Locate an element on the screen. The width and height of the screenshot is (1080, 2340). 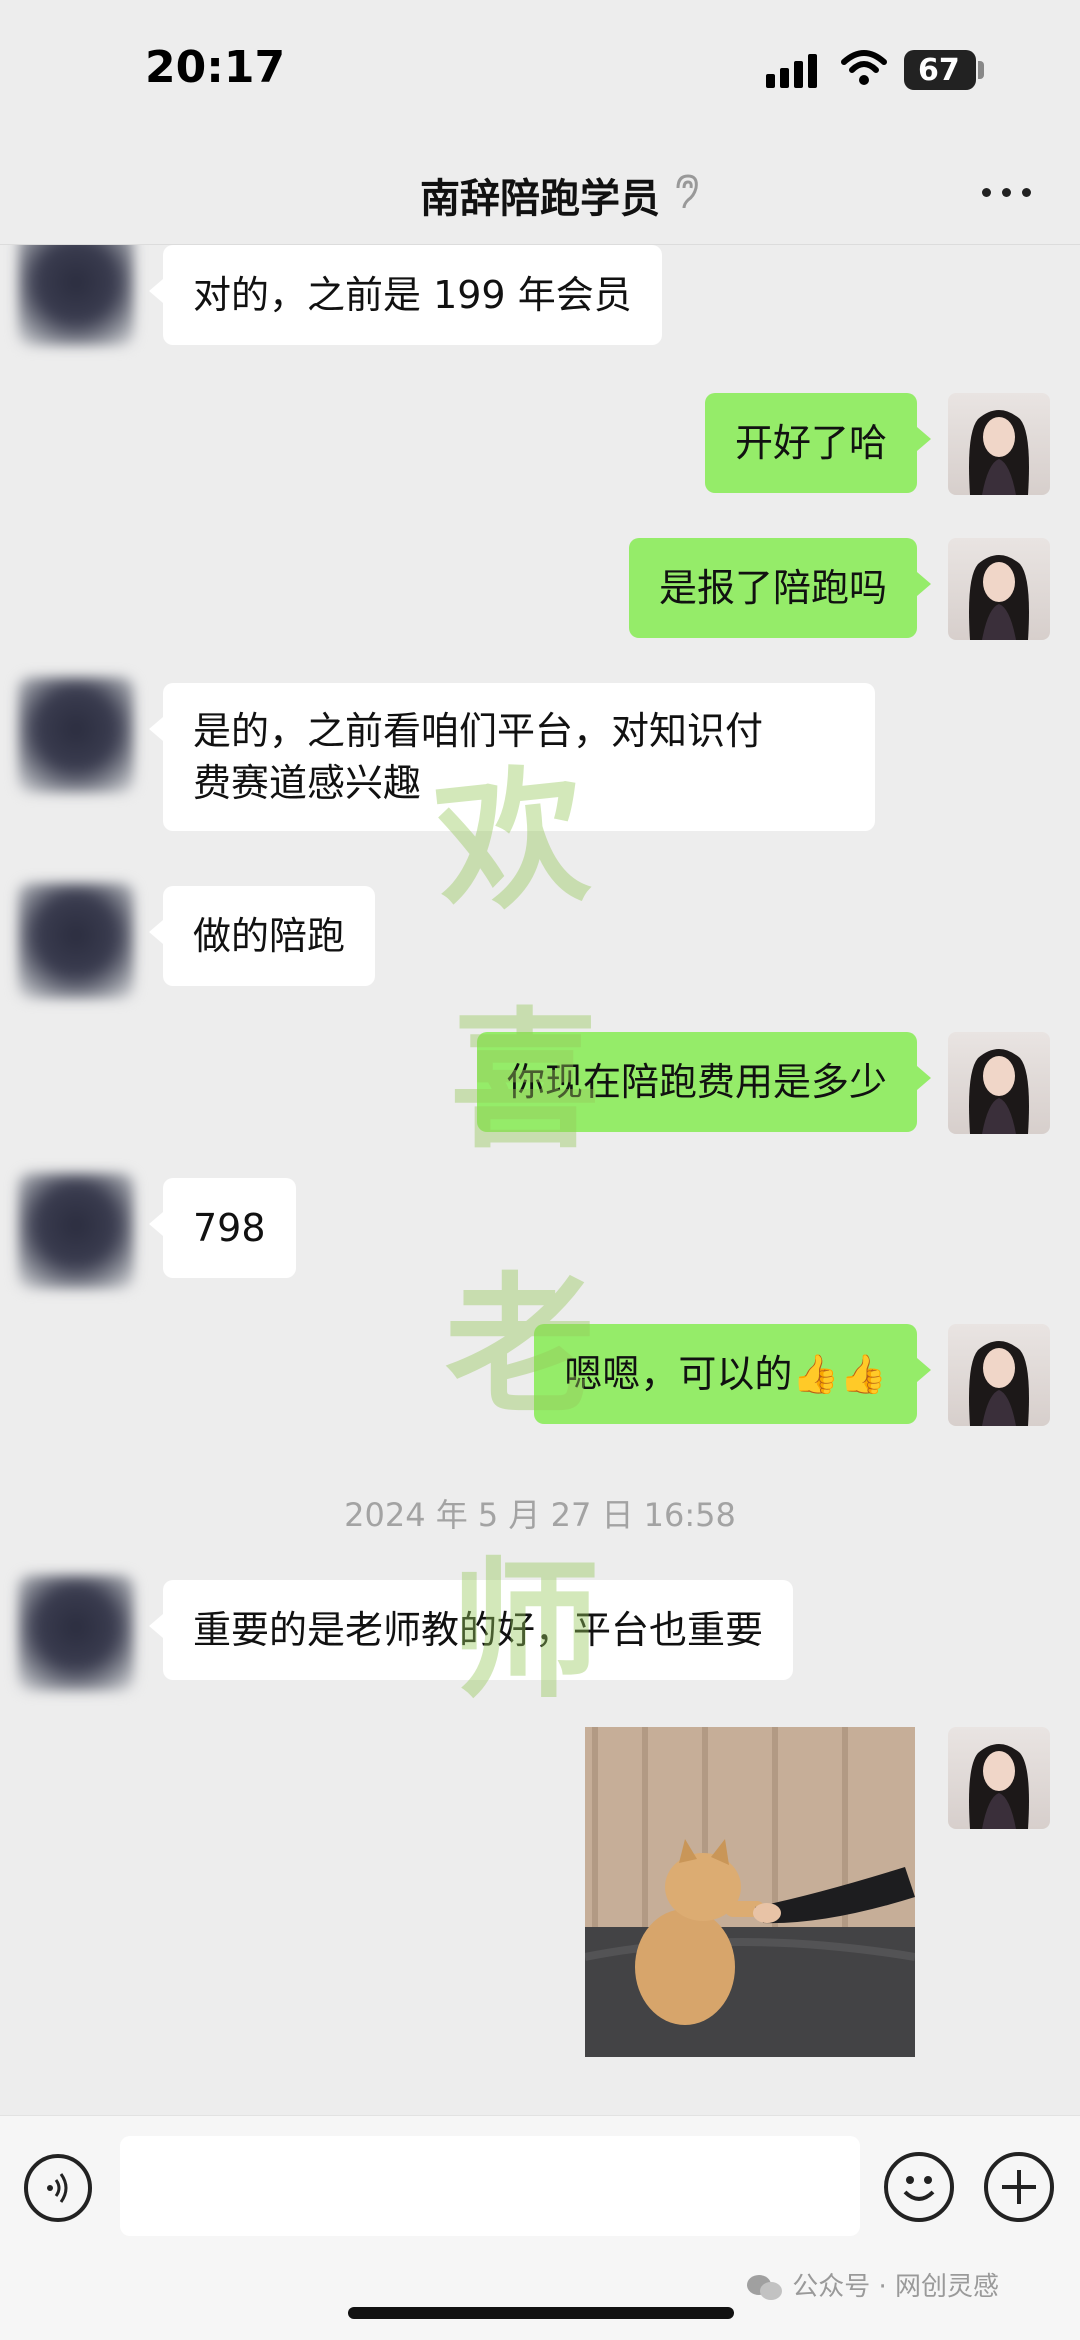
message-text: 你现在陪跑费用是多少 is located at coordinates (696, 1082).